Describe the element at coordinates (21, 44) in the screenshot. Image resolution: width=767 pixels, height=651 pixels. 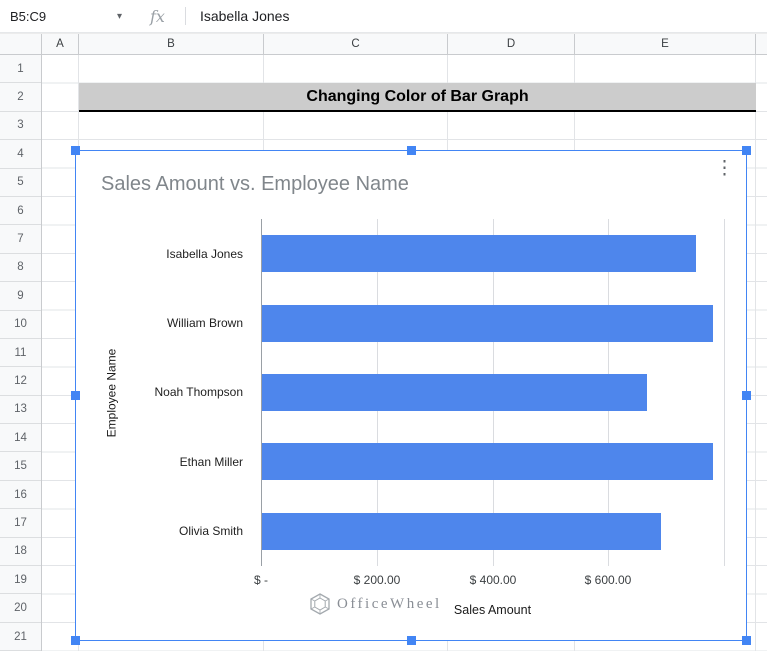
I see `select-all-corner` at that location.